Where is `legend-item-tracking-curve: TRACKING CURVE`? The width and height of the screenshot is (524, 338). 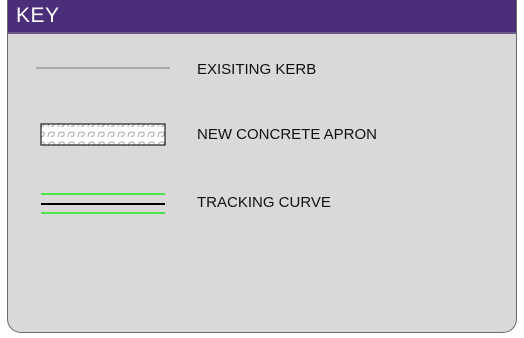
legend-item-tracking-curve: TRACKING CURVE is located at coordinates (262, 203).